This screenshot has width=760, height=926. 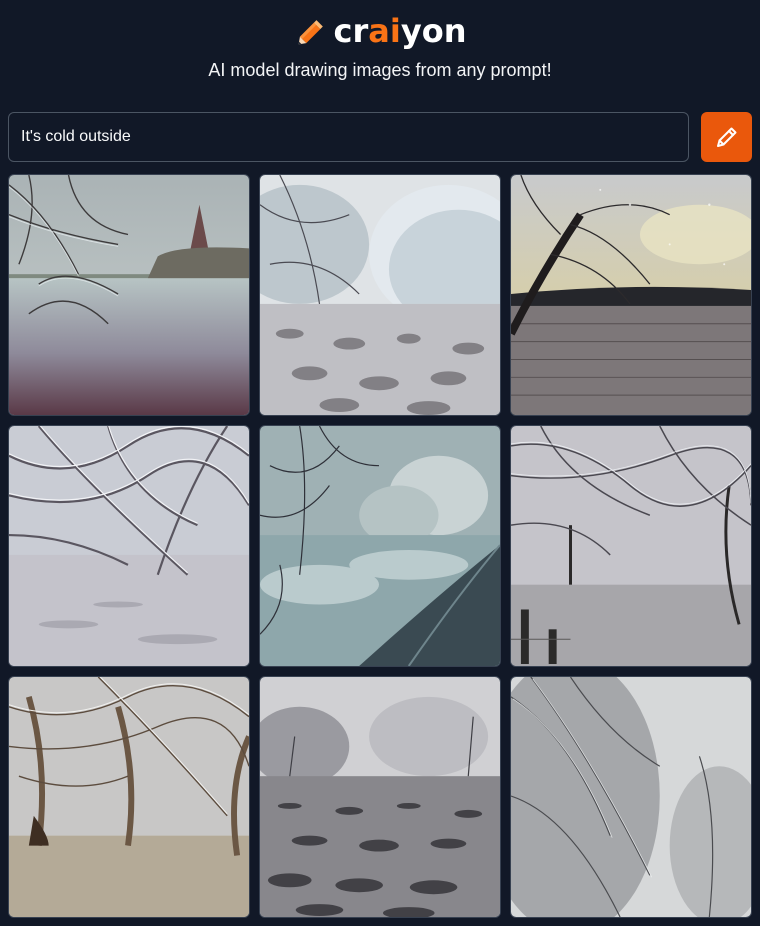 I want to click on logo-text-accent: ai, so click(x=384, y=31).